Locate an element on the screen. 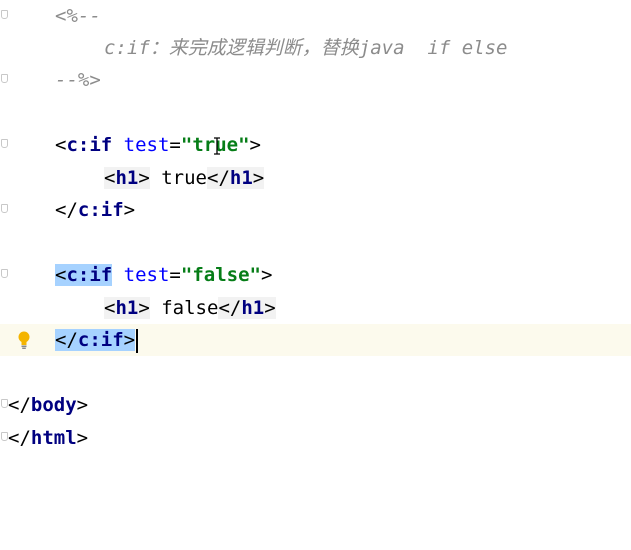  code-line-comment-close: --%> is located at coordinates (315, 80).